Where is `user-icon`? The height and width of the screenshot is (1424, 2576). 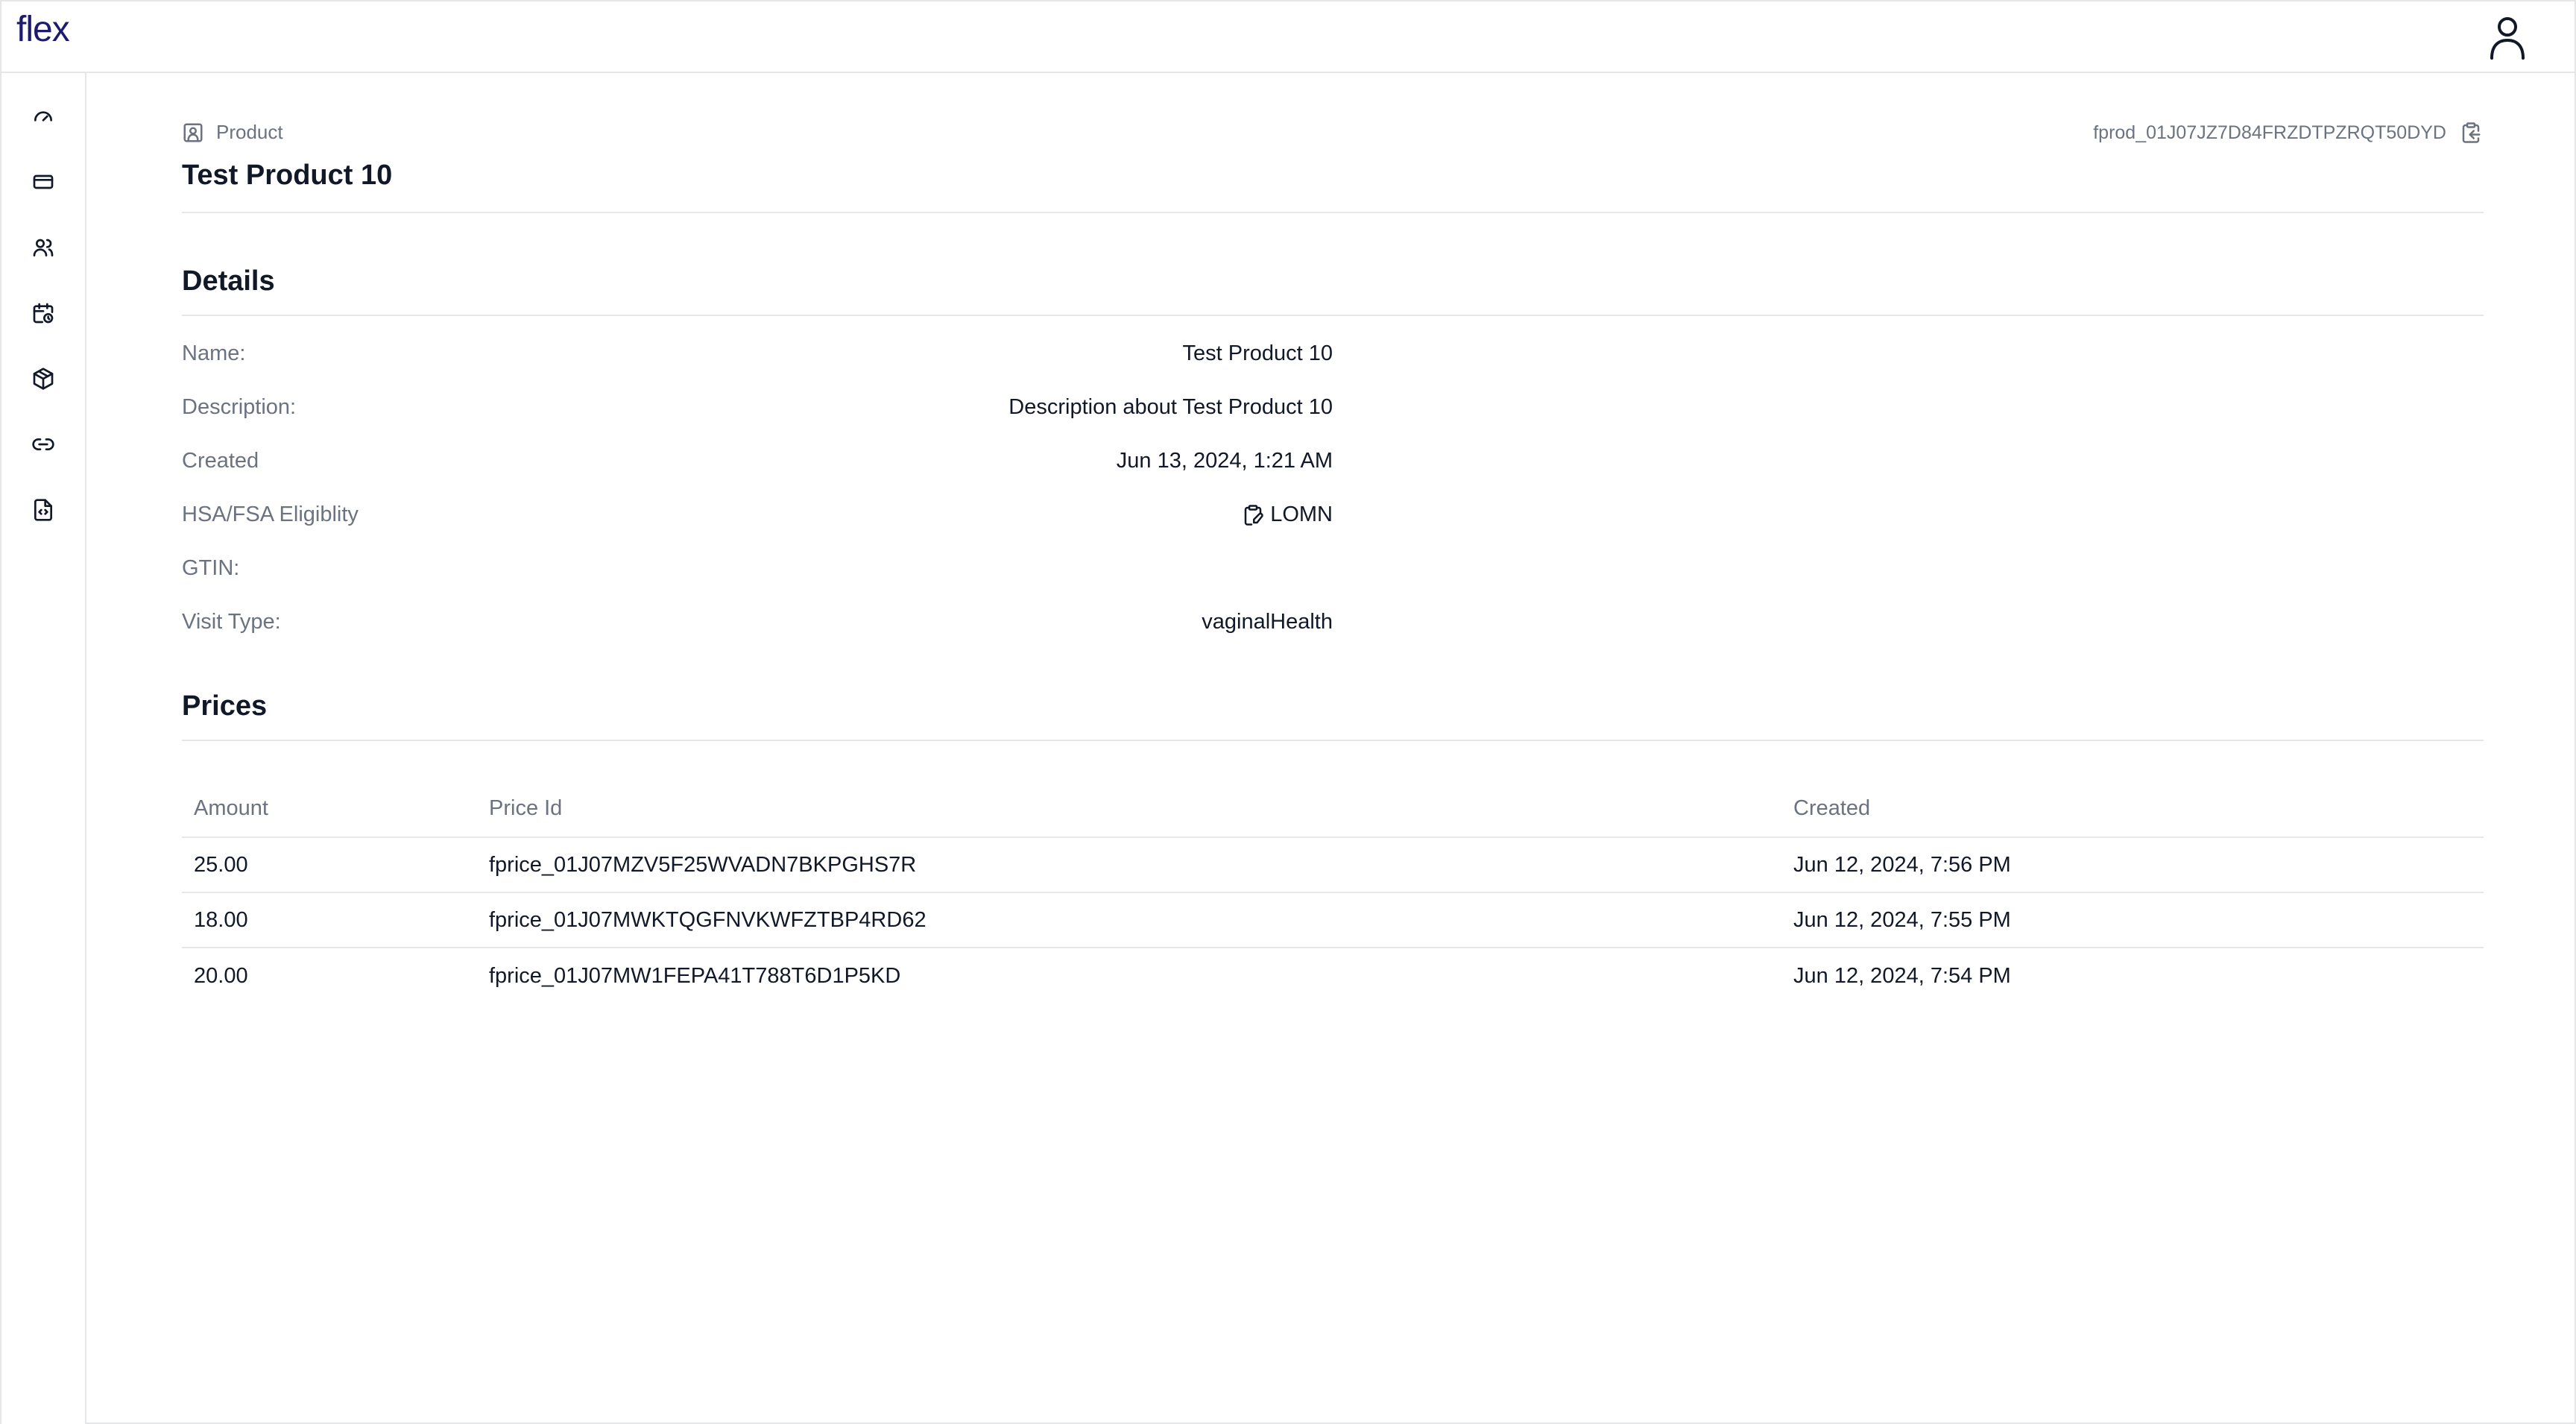
user-icon is located at coordinates (2507, 38).